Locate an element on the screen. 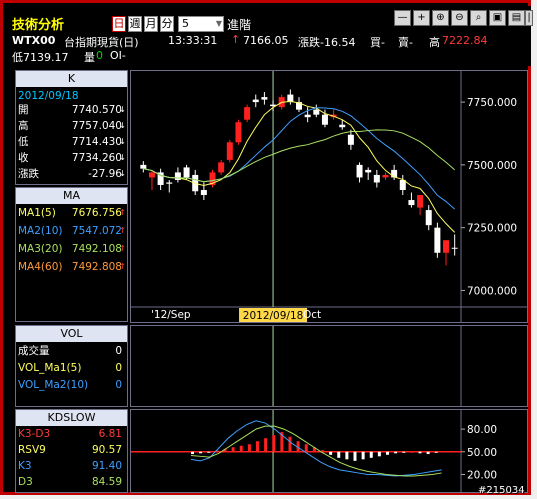  k-label: 低 is located at coordinates (23, 142).